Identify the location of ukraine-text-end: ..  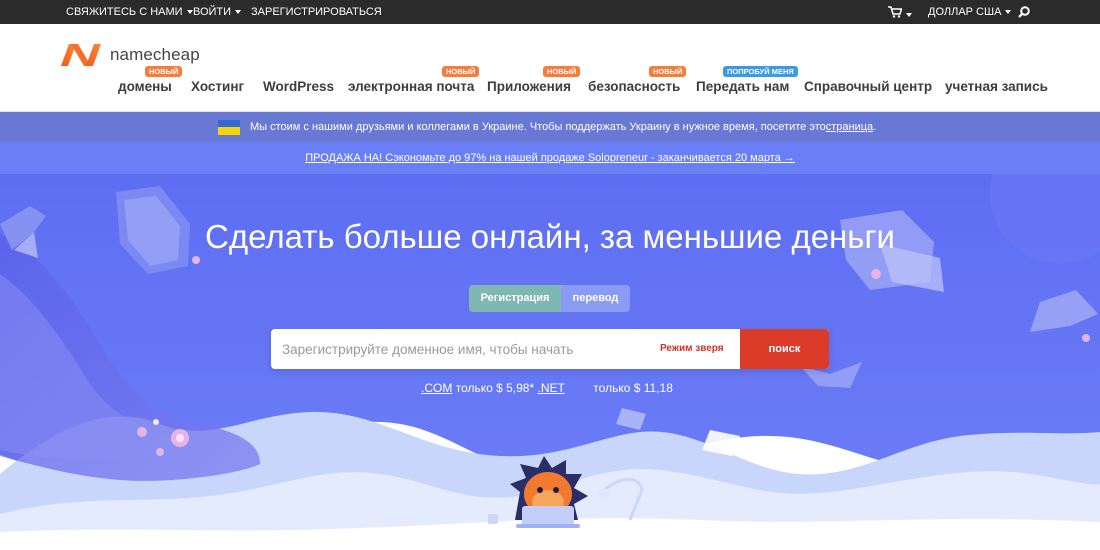
(875, 127).